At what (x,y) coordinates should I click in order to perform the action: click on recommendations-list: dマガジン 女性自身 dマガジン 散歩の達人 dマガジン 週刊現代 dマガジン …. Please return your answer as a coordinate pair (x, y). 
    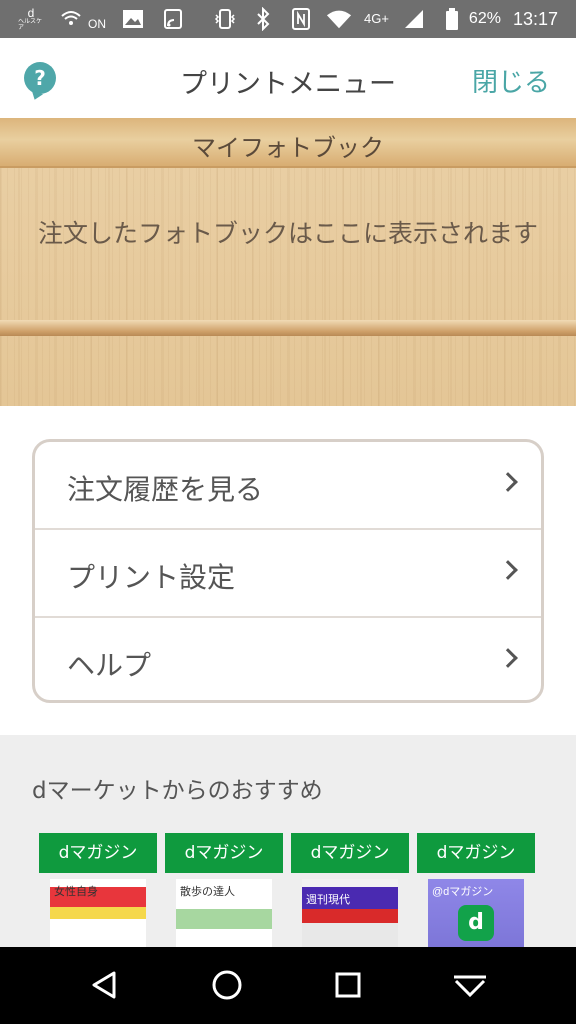
    Looking at the image, I should click on (287, 890).